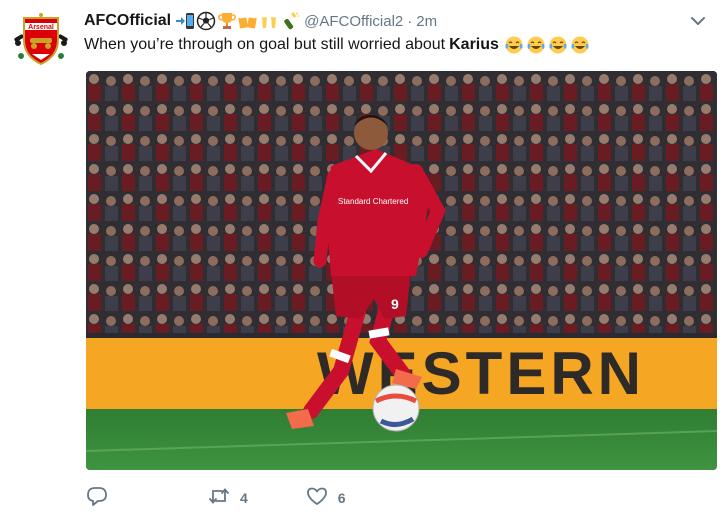 The width and height of the screenshot is (726, 519). I want to click on reply-button, so click(102, 498).